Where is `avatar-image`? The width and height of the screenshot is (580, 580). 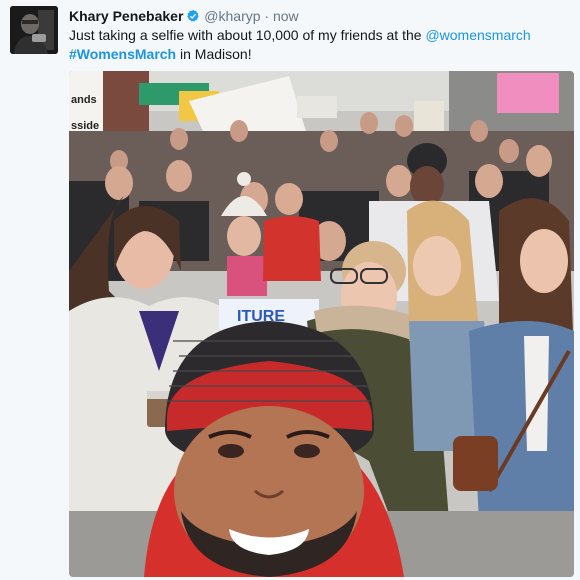 avatar-image is located at coordinates (34, 30).